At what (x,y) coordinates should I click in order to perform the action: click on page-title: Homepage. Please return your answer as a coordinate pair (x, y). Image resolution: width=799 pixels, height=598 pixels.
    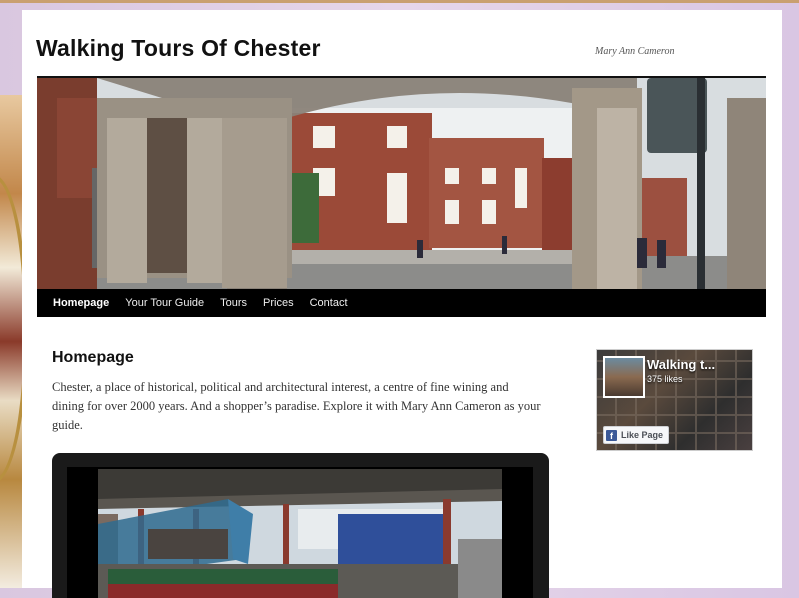
    Looking at the image, I should click on (93, 357).